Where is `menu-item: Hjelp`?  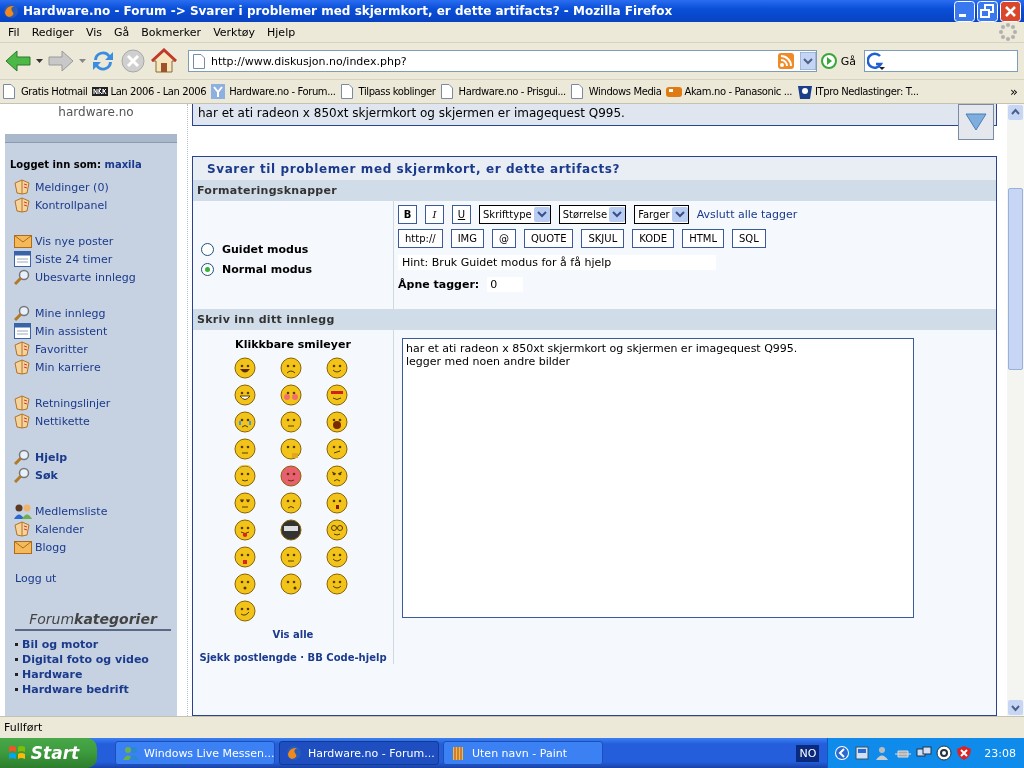 menu-item: Hjelp is located at coordinates (281, 32).